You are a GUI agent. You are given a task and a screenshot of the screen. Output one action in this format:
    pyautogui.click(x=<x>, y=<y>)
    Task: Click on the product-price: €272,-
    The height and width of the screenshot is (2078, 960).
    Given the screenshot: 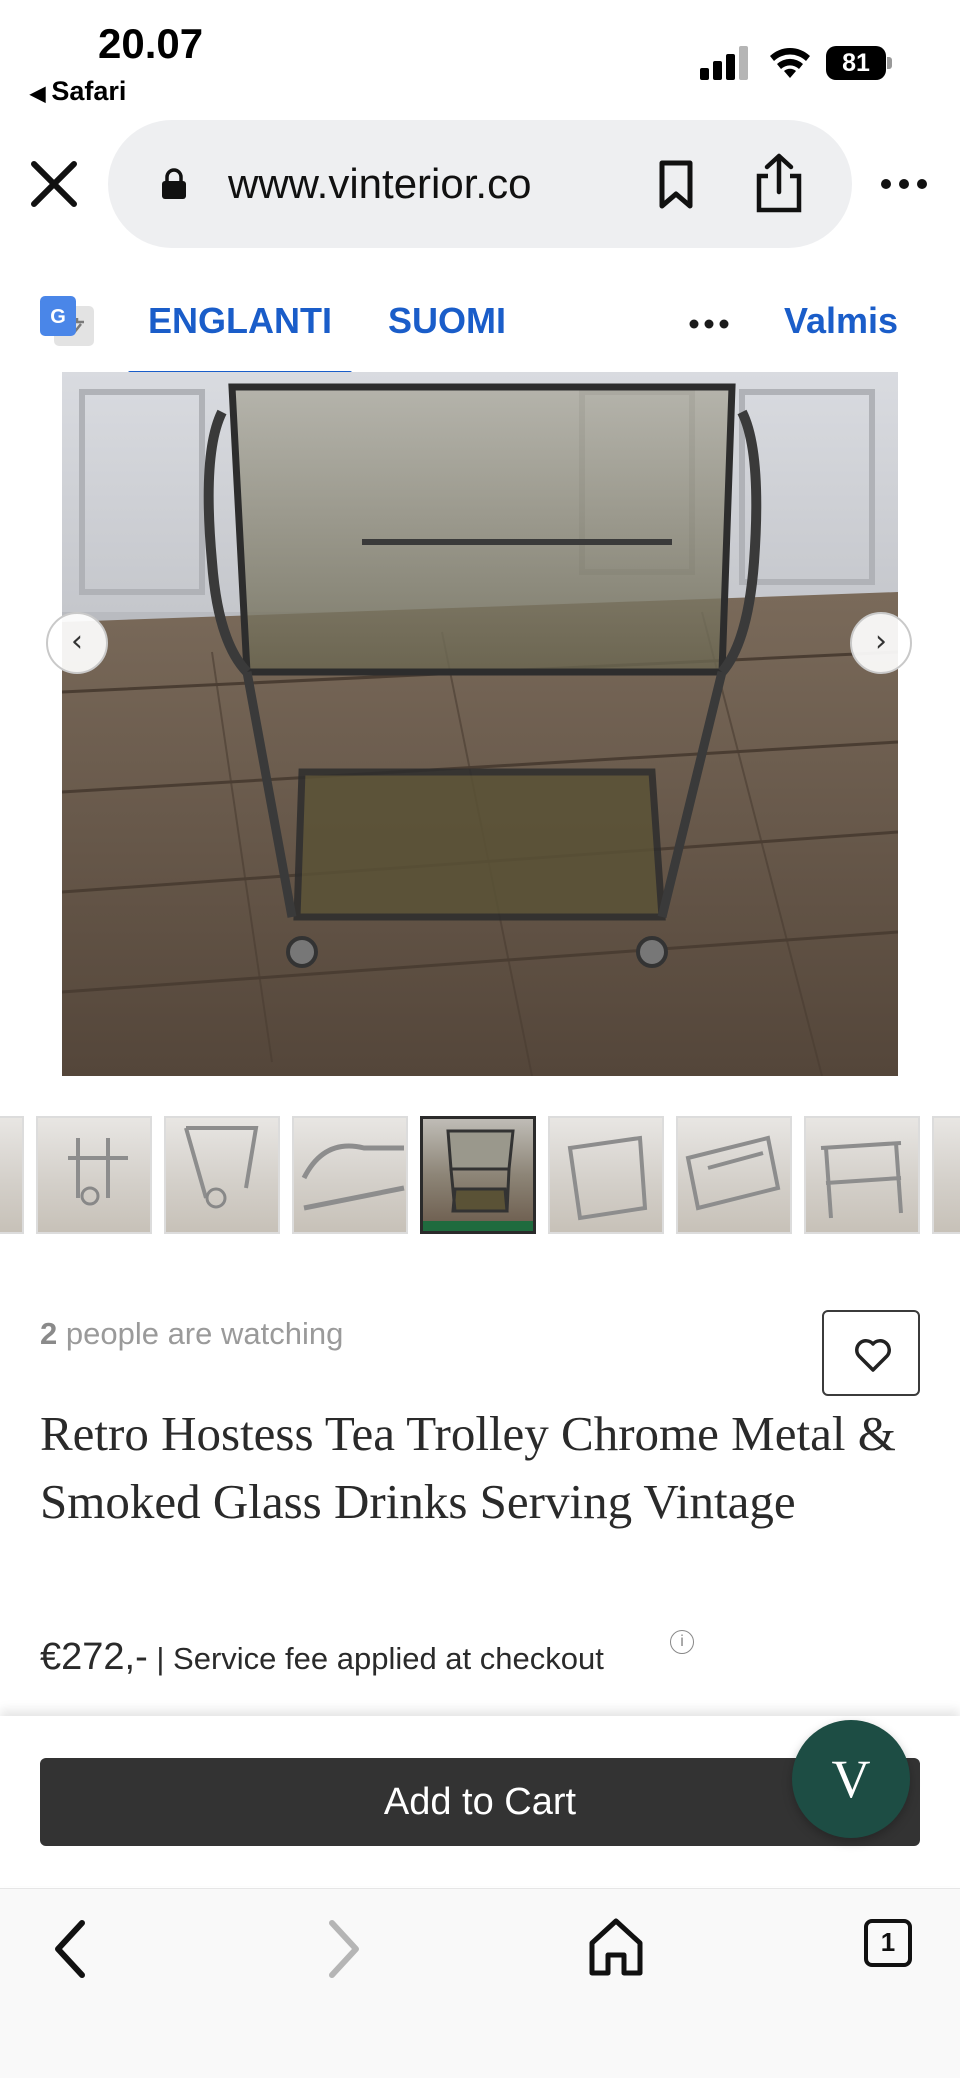 What is the action you would take?
    pyautogui.click(x=94, y=1657)
    